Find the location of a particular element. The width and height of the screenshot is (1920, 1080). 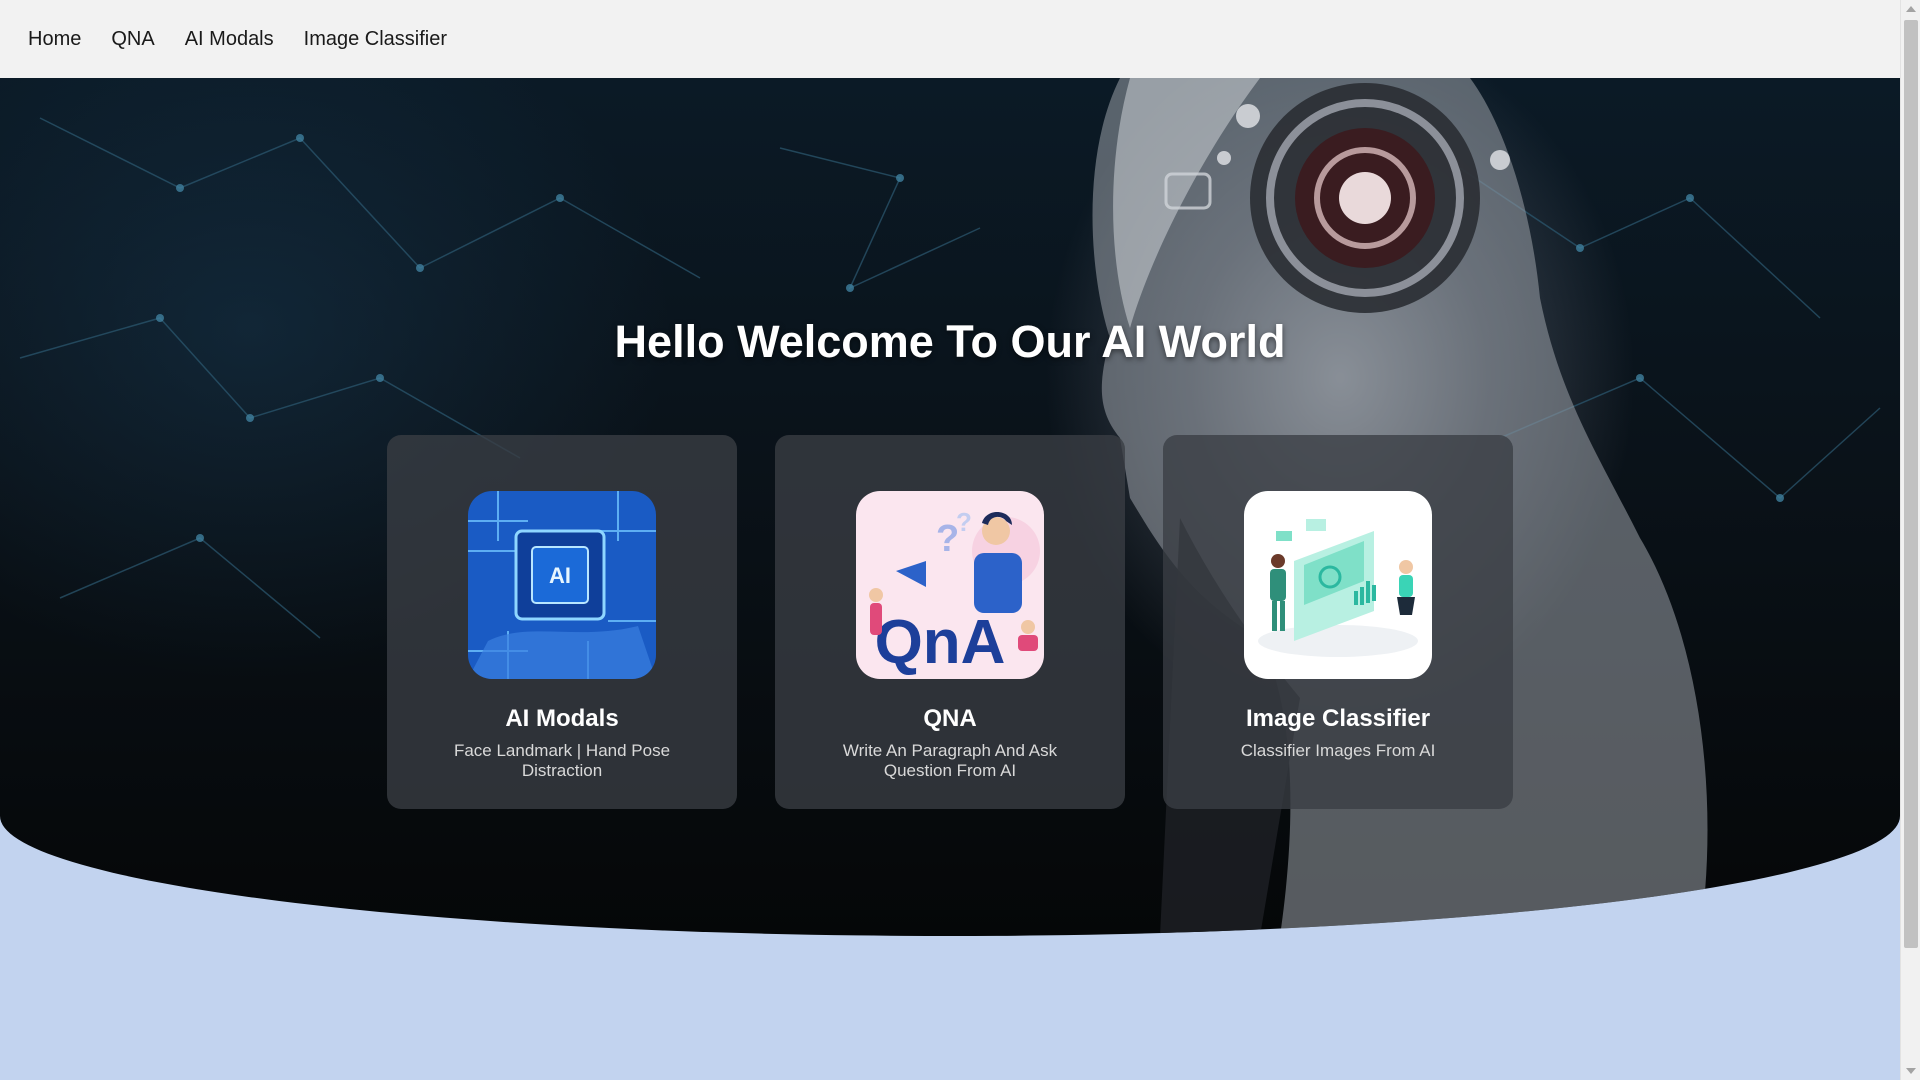

card-title: QNA is located at coordinates (950, 718).